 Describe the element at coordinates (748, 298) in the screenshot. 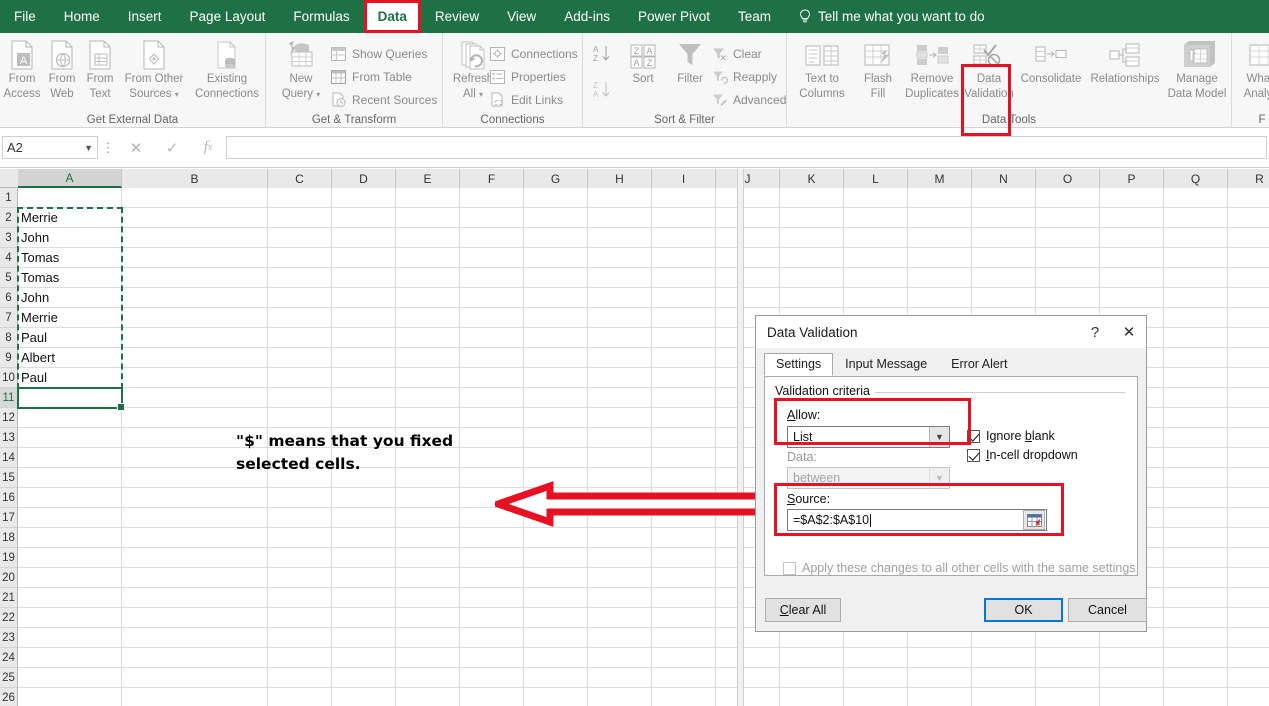

I see `cell-J6` at that location.